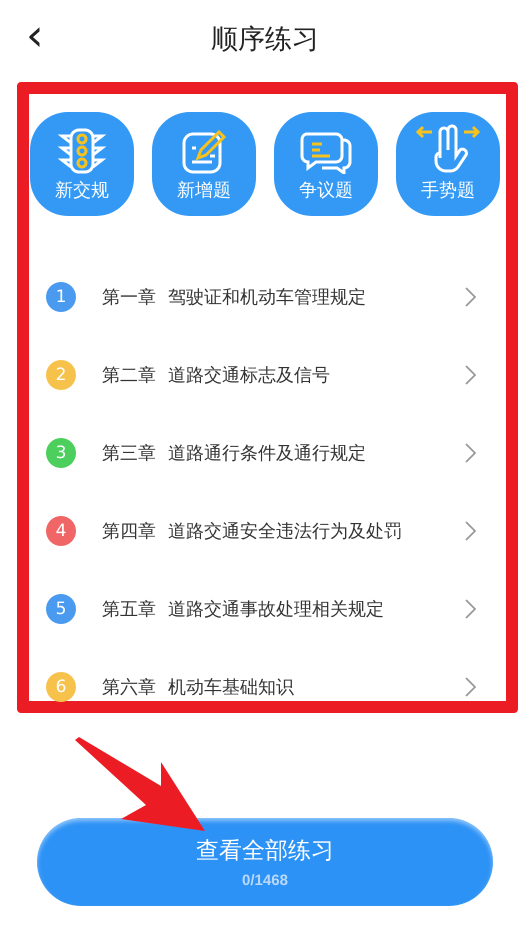  What do you see at coordinates (448, 149) in the screenshot?
I see `two-finger-hand-icon` at bounding box center [448, 149].